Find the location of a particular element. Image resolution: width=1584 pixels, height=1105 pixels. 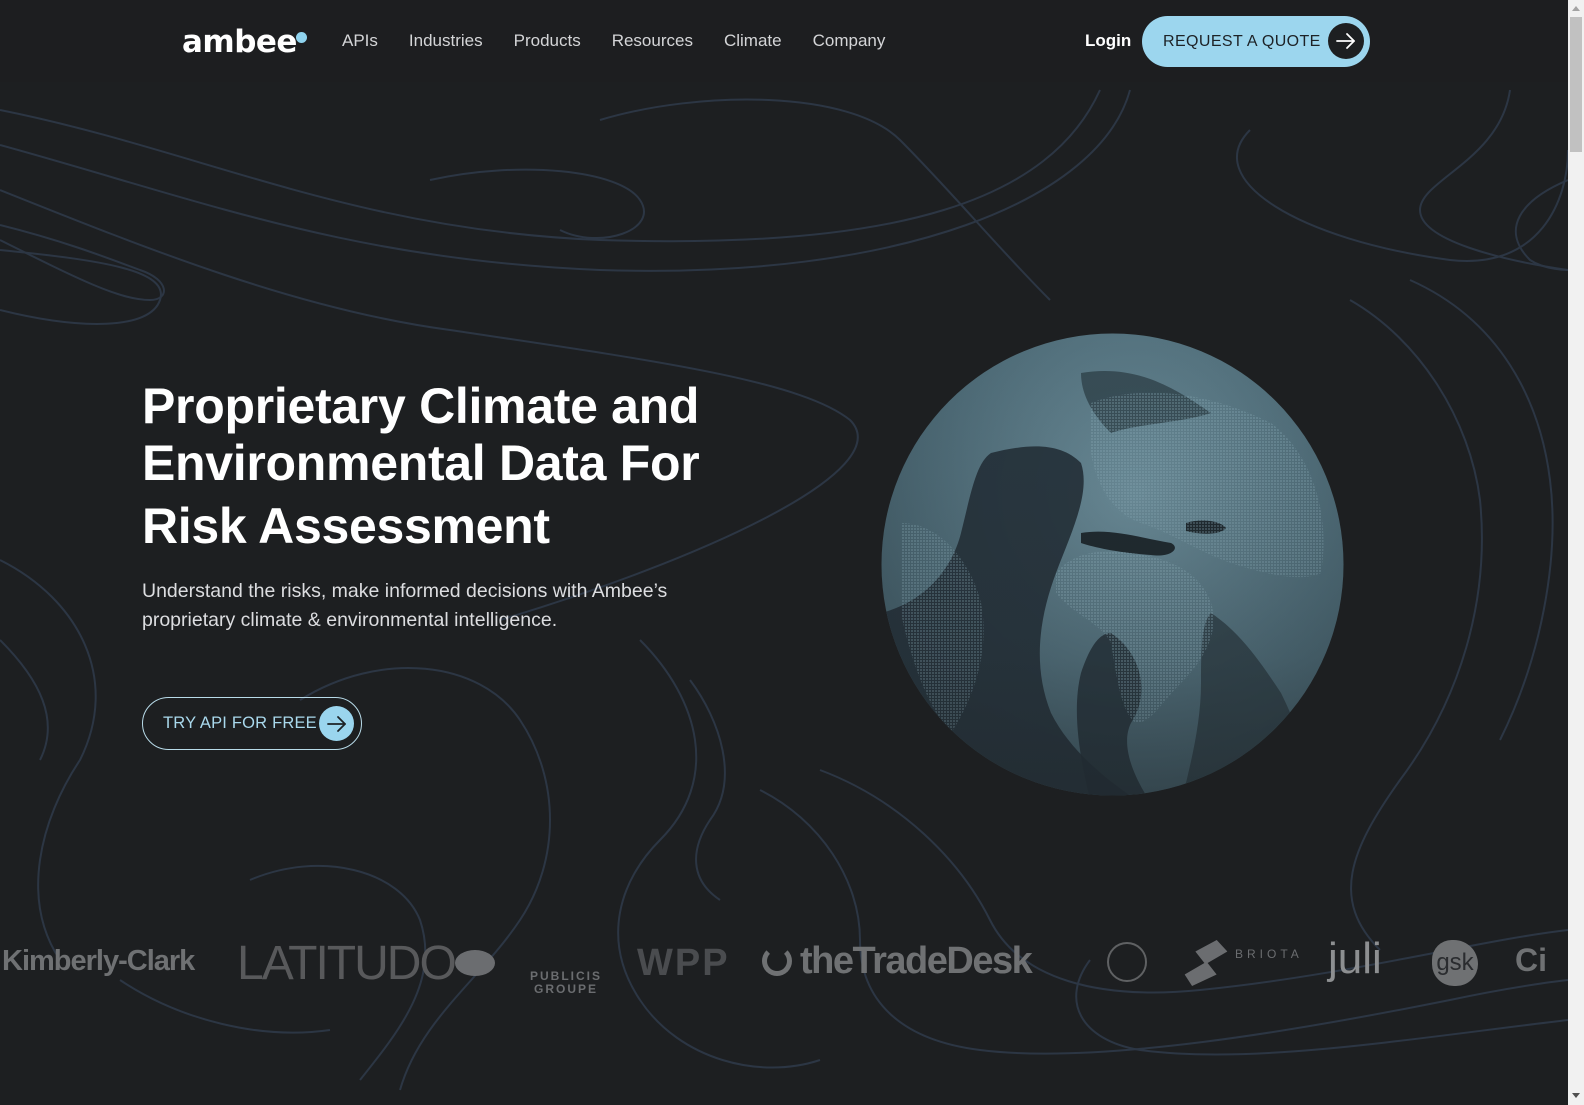

nav-resources: Resources is located at coordinates (652, 41).